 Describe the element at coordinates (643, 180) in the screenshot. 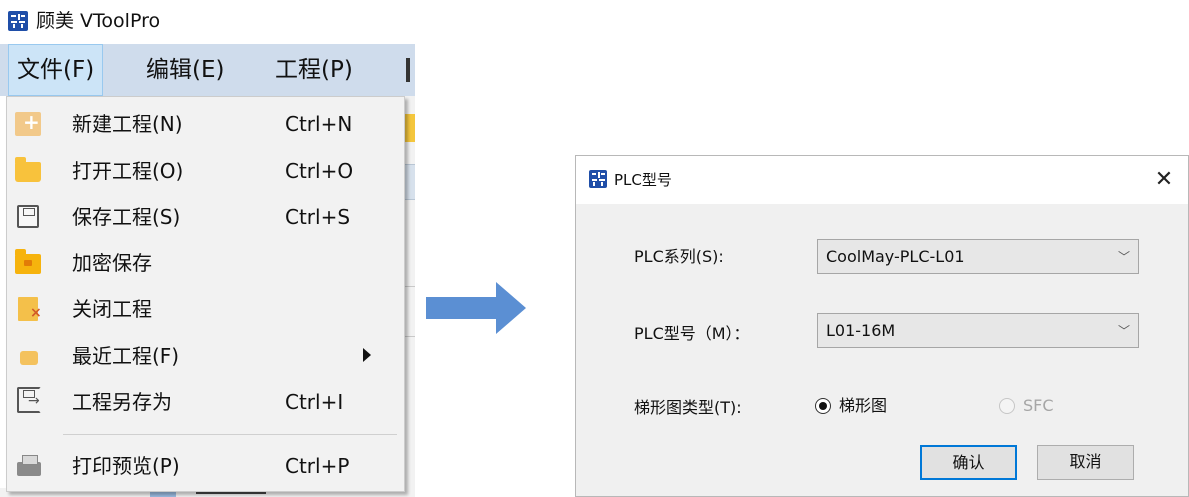

I see `dialog-title: PLC型号` at that location.